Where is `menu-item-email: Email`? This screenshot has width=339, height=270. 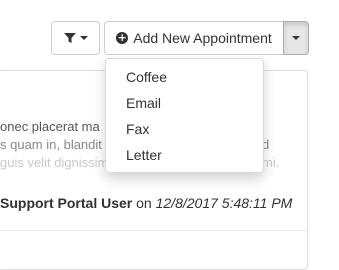 menu-item-email: Email is located at coordinates (184, 103).